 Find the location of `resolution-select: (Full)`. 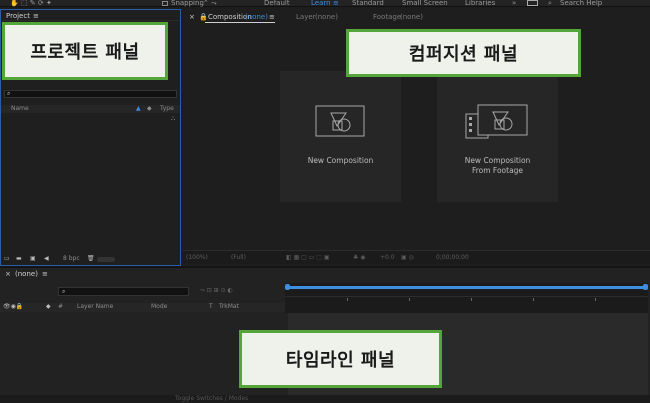

resolution-select: (Full) is located at coordinates (238, 258).